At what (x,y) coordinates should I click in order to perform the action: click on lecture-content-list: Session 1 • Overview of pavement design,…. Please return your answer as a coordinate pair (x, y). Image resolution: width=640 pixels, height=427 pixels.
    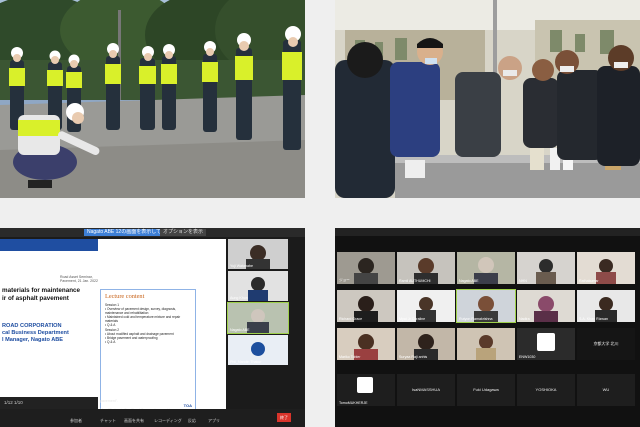
    Looking at the image, I should click on (148, 323).